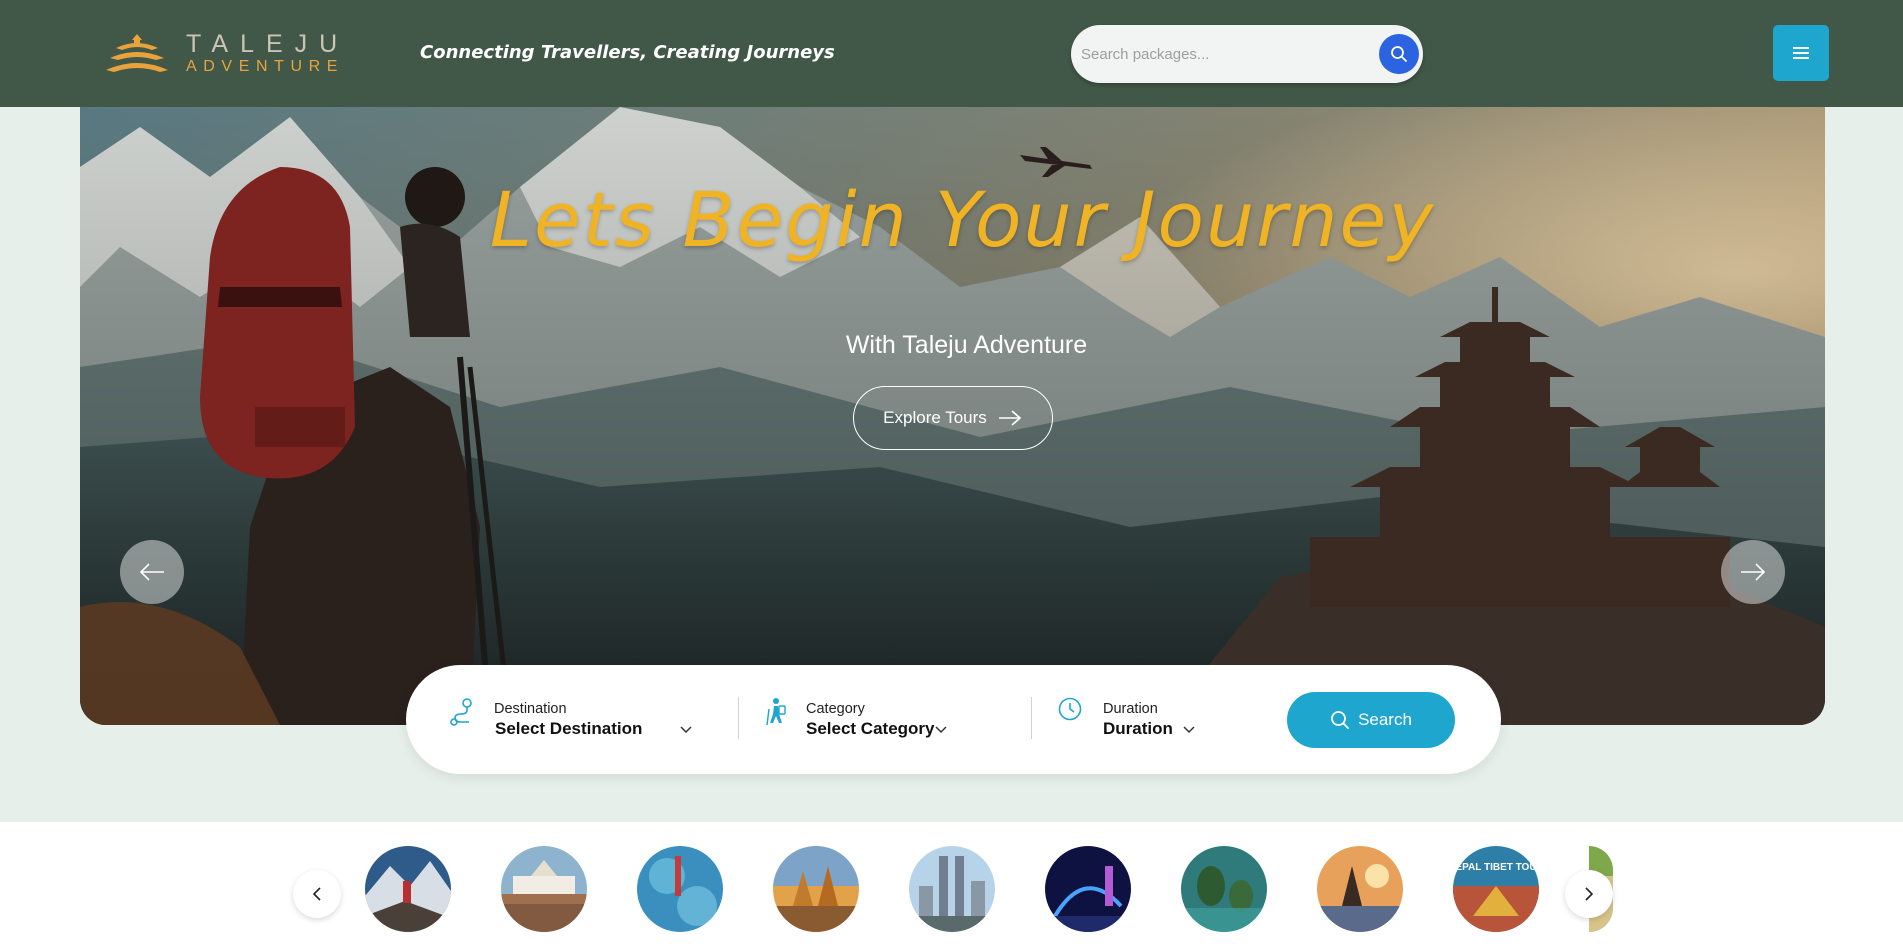 This screenshot has height=946, width=1903. I want to click on hero-title: Lets Begin Your Journey, so click(962, 219).